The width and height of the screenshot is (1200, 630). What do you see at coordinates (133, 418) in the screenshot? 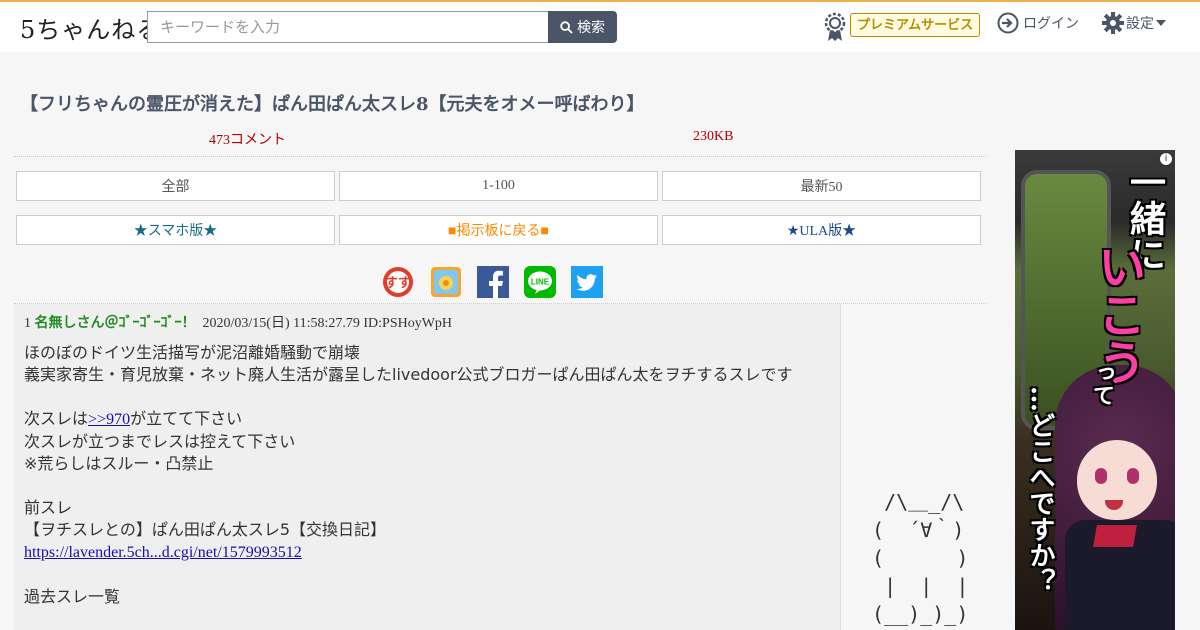
I see `post-line: 次スレは>>970が立てて下さい` at bounding box center [133, 418].